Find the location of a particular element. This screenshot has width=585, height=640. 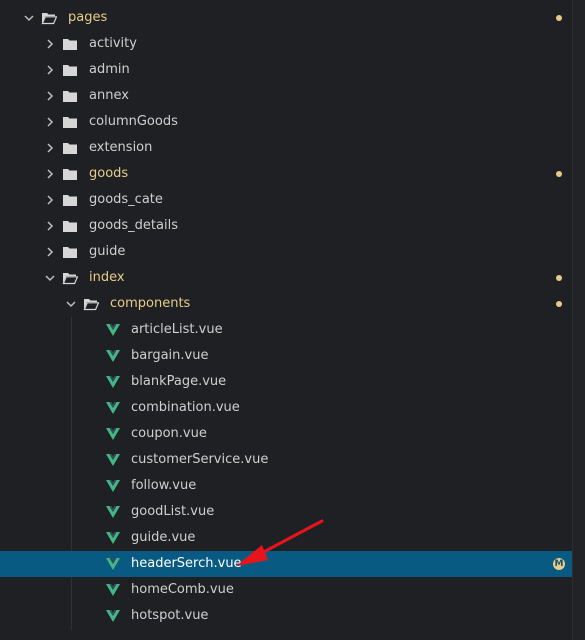

tree-item-label: admin is located at coordinates (109, 69).